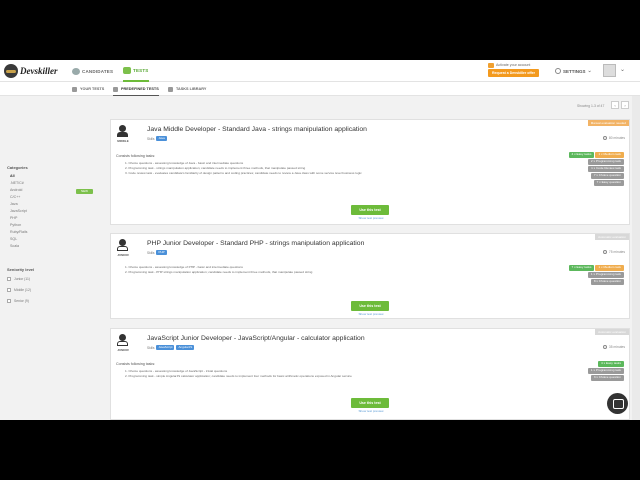 The image size is (640, 480). I want to click on skill-chip: PHP, so click(161, 252).